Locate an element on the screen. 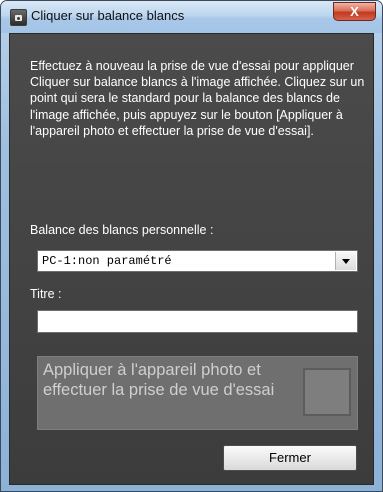 The width and height of the screenshot is (383, 492). window-title: Cliquer sur balance blancs is located at coordinates (108, 15).